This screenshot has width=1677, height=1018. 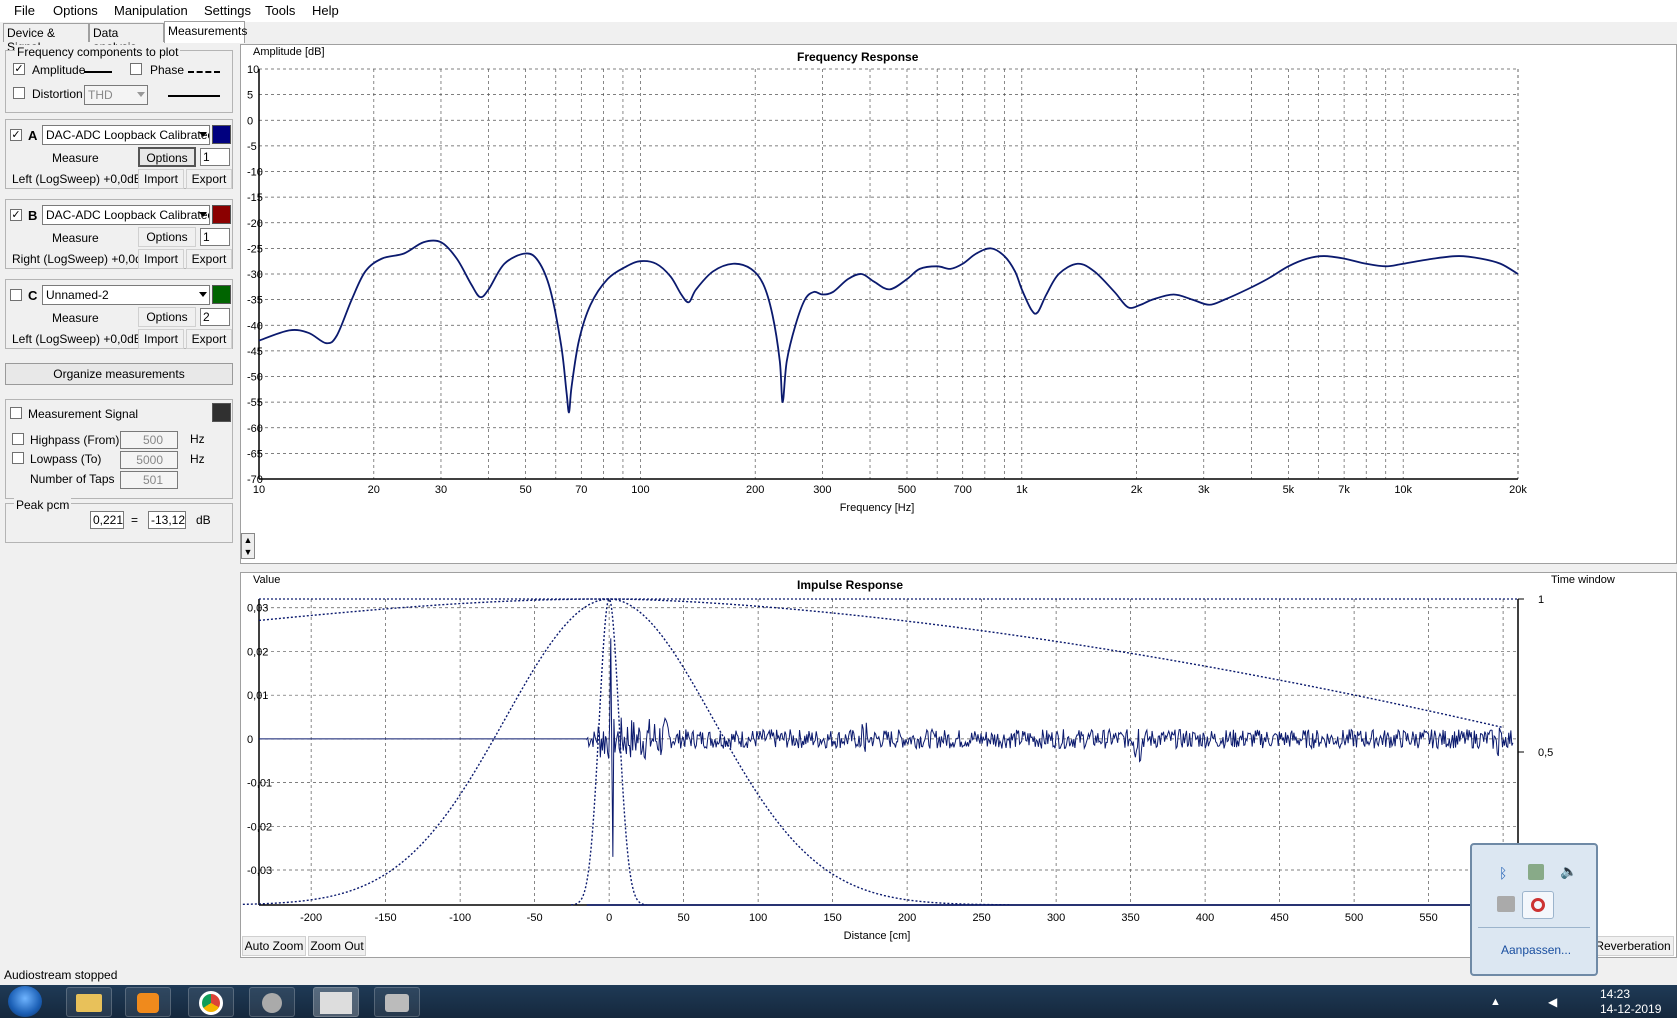 What do you see at coordinates (203, 520) in the screenshot?
I see `peak-unit: dB` at bounding box center [203, 520].